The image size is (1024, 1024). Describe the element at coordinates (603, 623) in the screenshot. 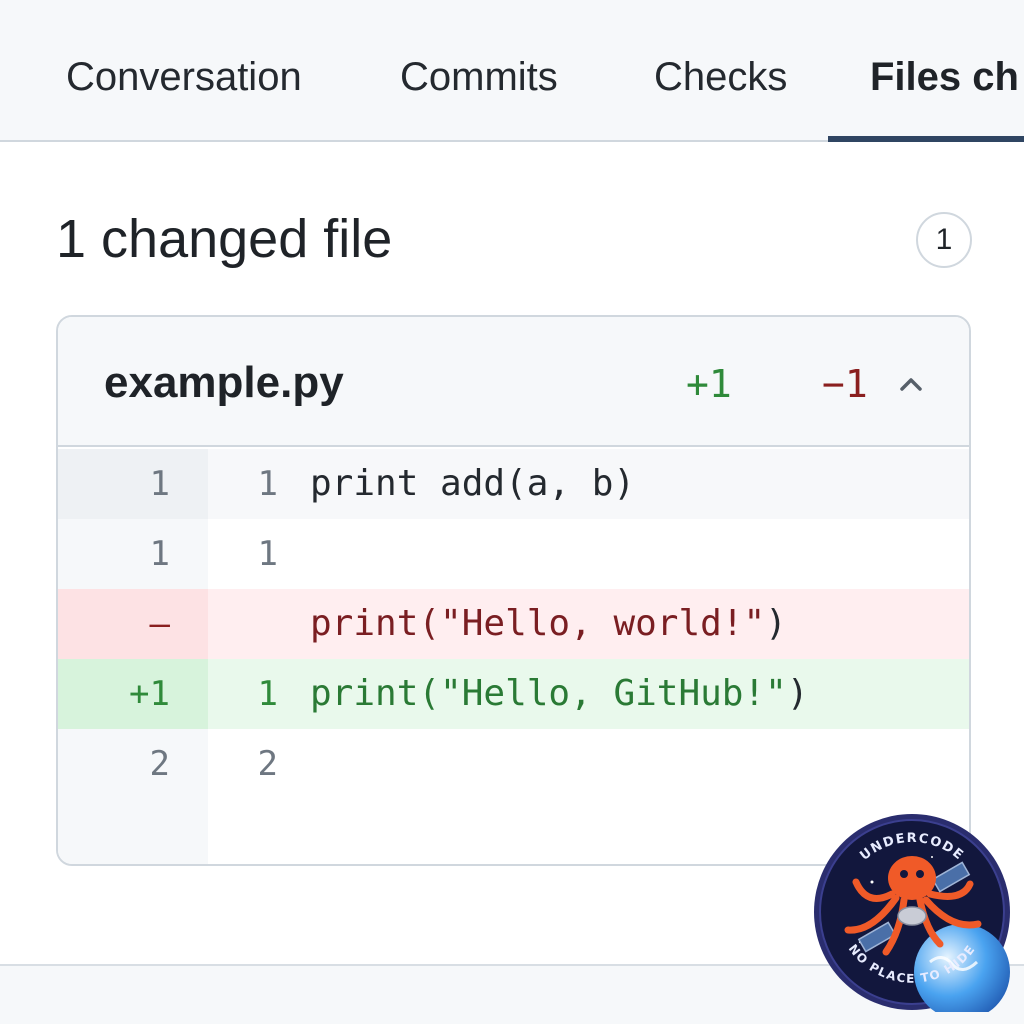

I see `code-string: "Hello, world!"` at that location.